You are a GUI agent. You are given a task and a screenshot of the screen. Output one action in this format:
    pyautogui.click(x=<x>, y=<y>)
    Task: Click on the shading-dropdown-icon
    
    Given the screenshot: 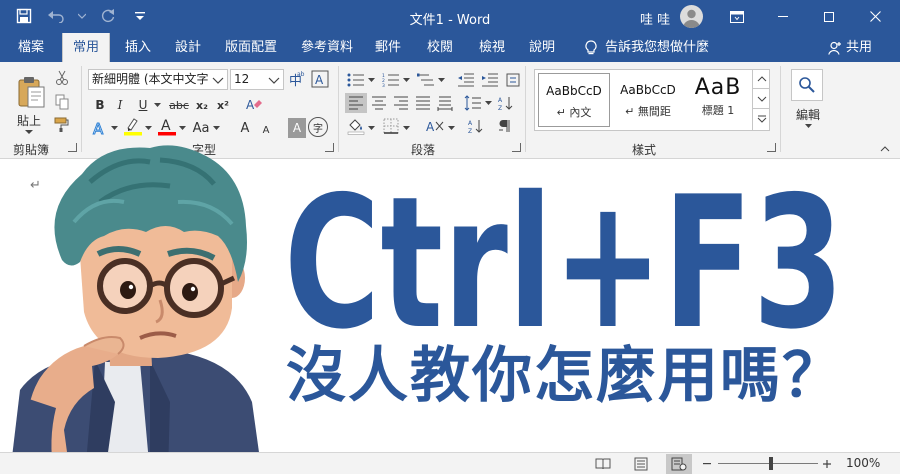 What is the action you would take?
    pyautogui.click(x=371, y=128)
    